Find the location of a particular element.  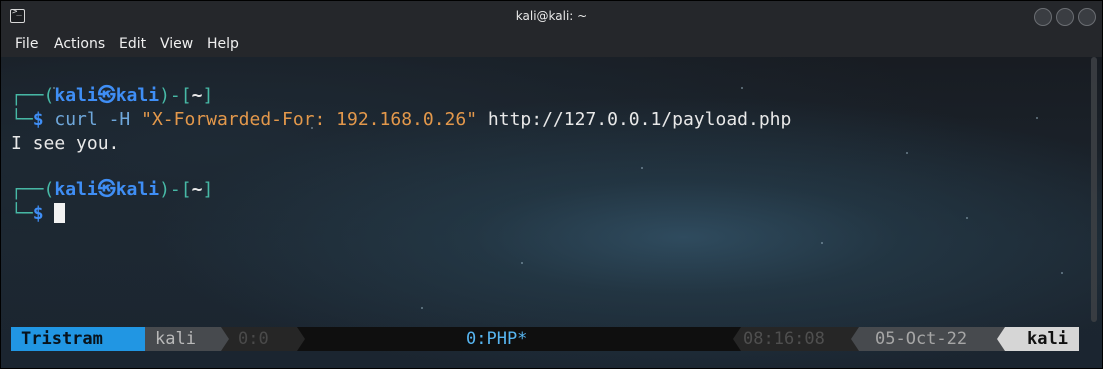

status-date: 05-Oct-22 is located at coordinates (932, 339).